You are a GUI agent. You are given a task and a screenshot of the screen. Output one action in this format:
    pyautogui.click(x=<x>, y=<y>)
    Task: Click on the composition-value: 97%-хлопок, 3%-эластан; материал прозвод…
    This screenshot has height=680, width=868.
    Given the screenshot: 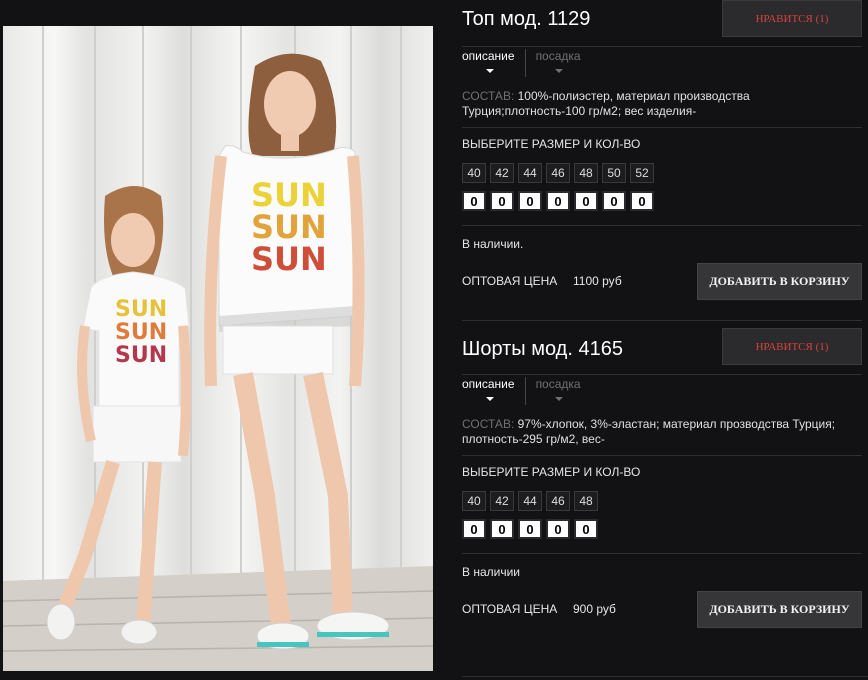 What is the action you would take?
    pyautogui.click(x=649, y=431)
    